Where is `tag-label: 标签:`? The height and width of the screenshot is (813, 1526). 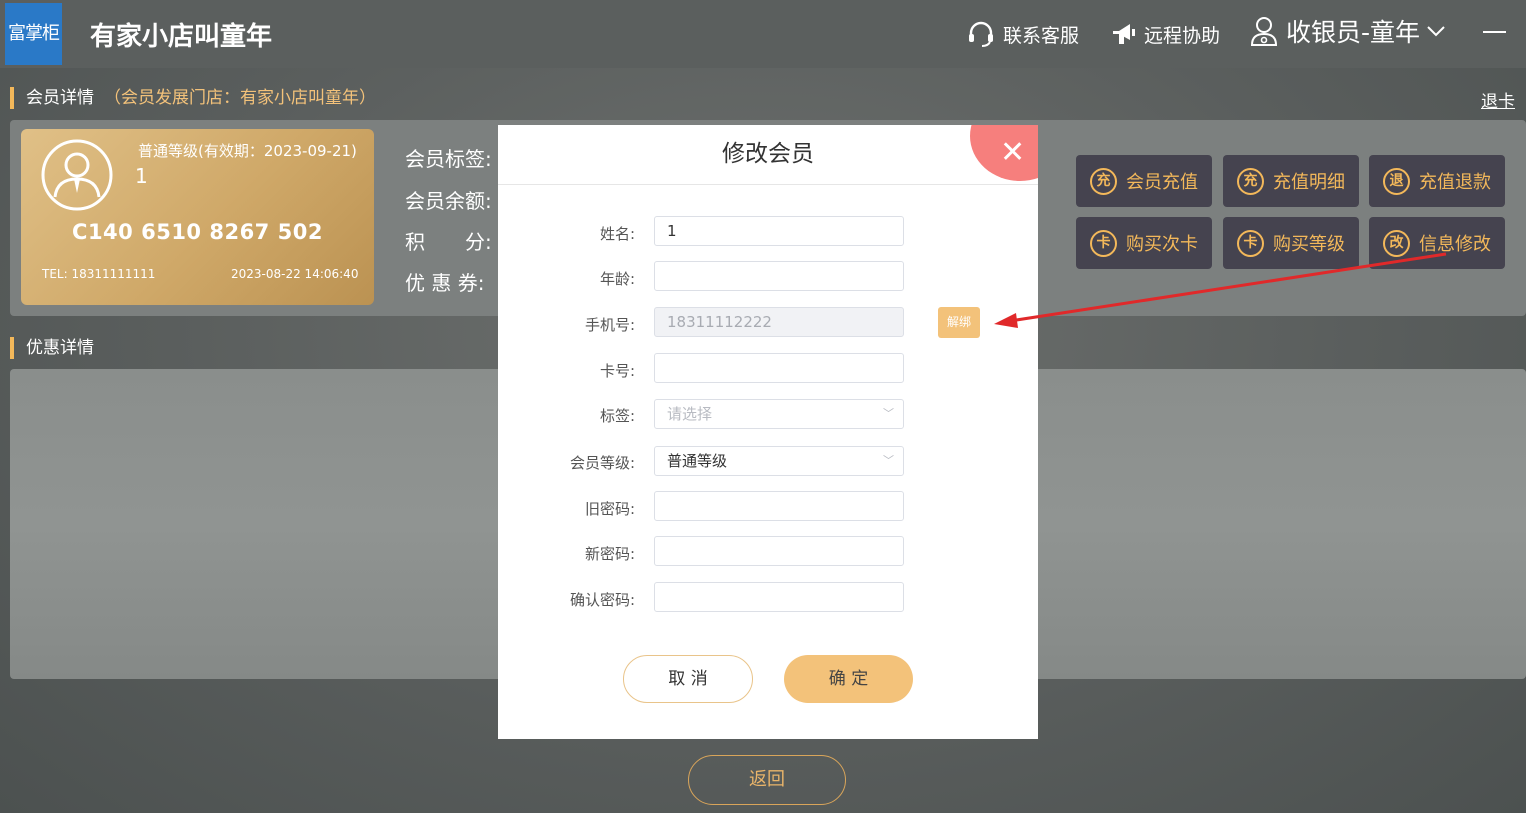
tag-label: 标签: is located at coordinates (617, 416).